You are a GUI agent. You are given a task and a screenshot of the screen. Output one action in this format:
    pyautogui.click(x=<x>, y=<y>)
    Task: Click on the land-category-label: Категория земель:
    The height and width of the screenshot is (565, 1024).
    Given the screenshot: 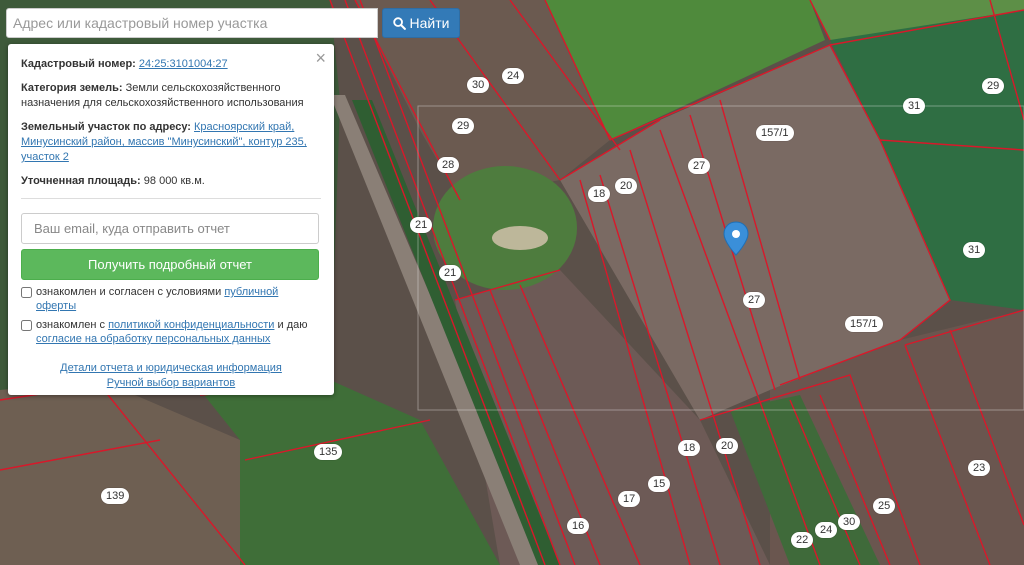 What is the action you would take?
    pyautogui.click(x=72, y=88)
    